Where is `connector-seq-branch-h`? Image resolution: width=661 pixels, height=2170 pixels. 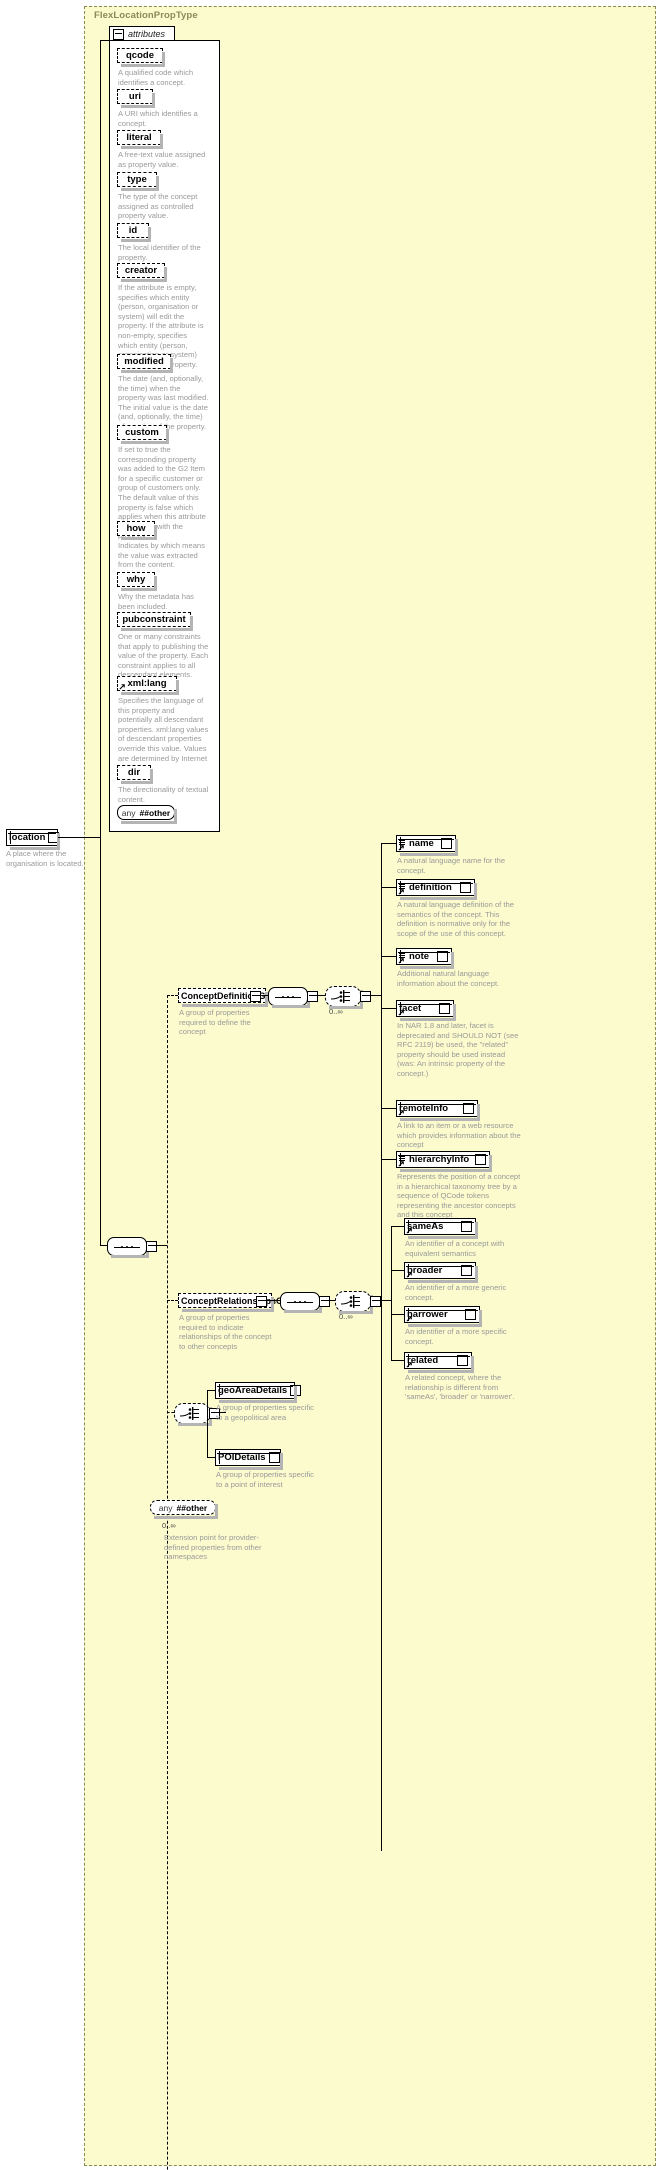
connector-seq-branch-h is located at coordinates (161, 1245).